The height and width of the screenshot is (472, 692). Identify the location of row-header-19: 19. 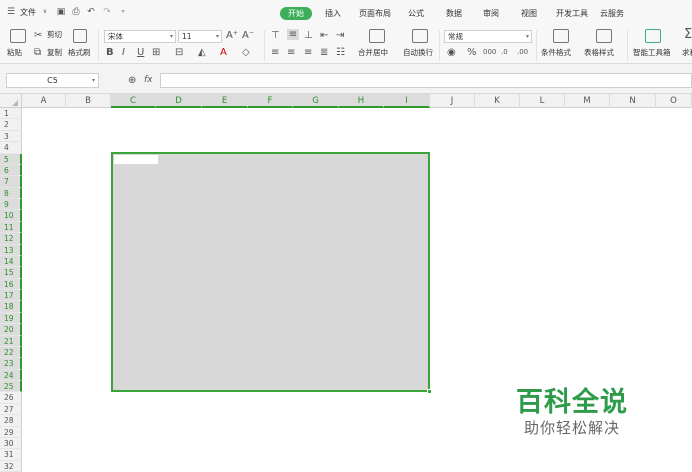
(11, 318).